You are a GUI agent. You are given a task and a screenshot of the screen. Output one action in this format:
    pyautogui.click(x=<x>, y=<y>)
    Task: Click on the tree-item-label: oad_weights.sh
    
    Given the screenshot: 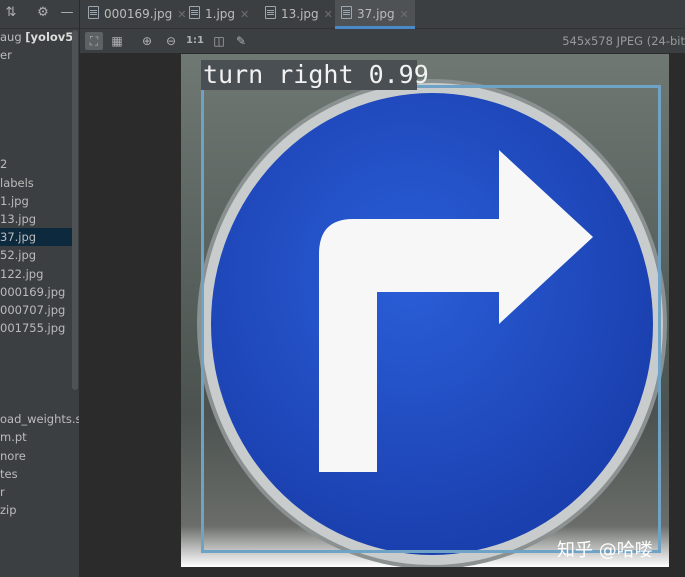 What is the action you would take?
    pyautogui.click(x=40, y=419)
    